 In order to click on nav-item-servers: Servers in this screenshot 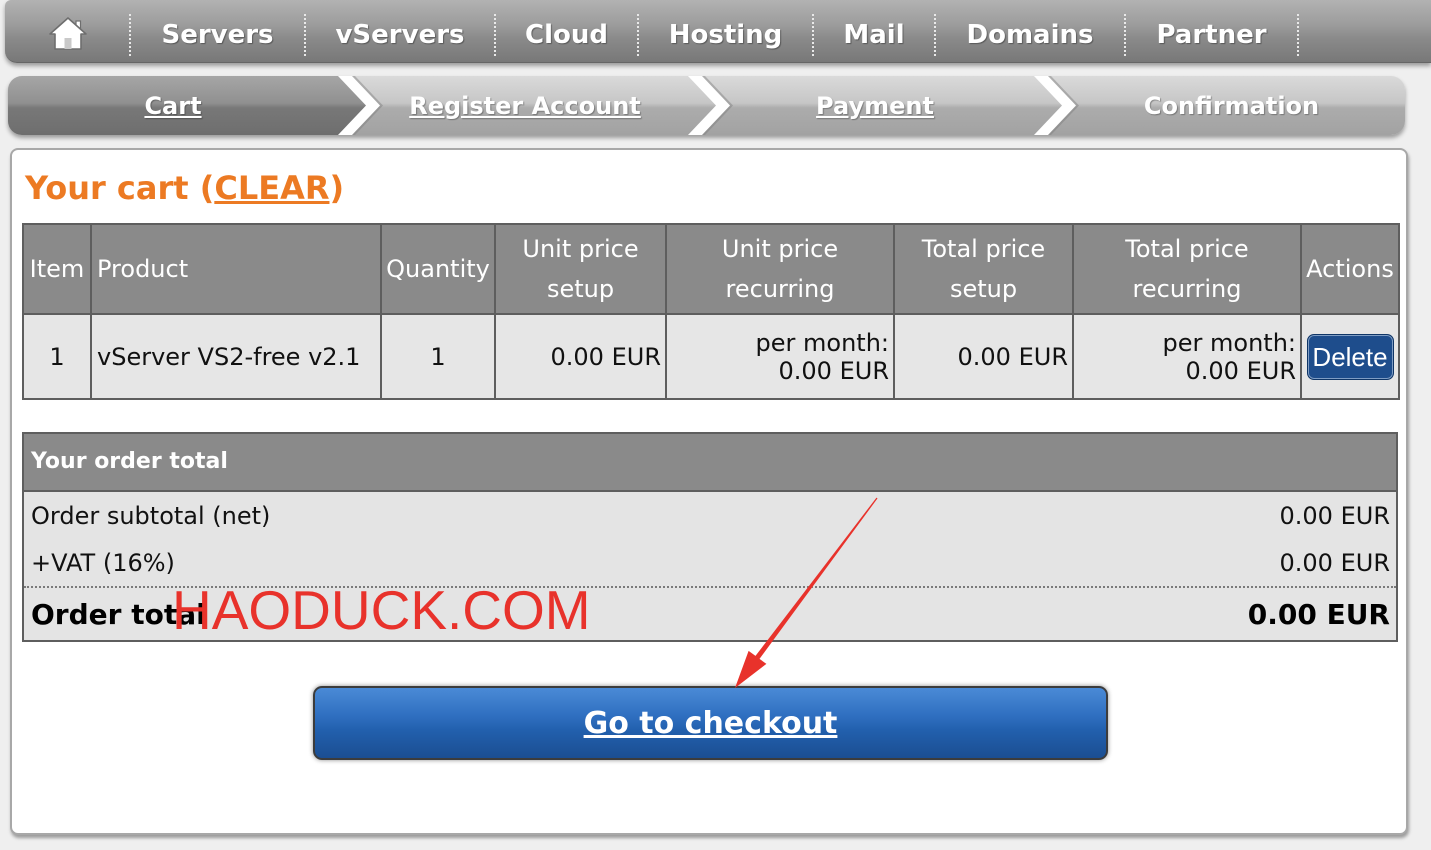, I will do `click(218, 31)`.